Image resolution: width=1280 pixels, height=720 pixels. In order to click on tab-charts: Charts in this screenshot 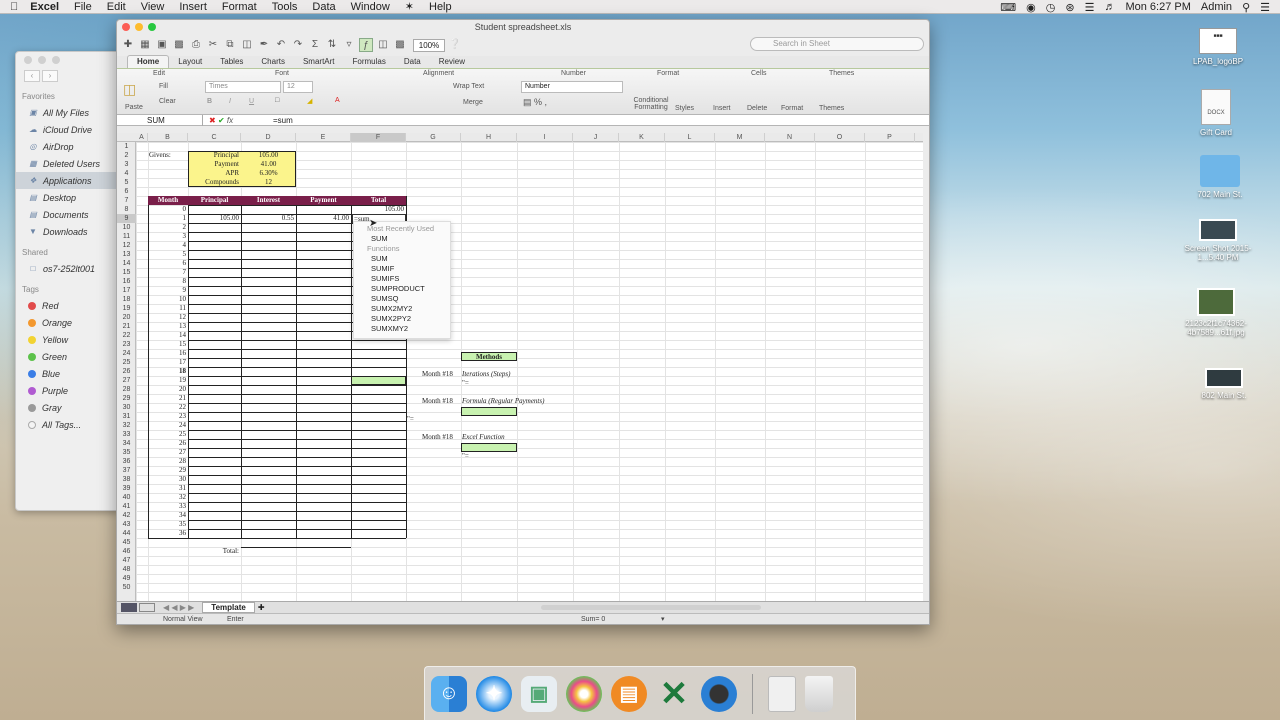, I will do `click(273, 62)`.